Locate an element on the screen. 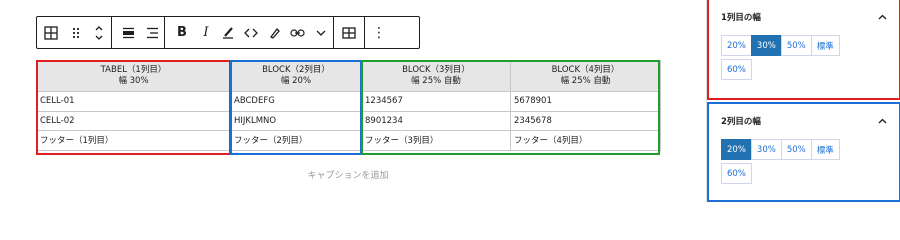 The image size is (900, 240). footer-cell: フッター（2列目） is located at coordinates (296, 140).